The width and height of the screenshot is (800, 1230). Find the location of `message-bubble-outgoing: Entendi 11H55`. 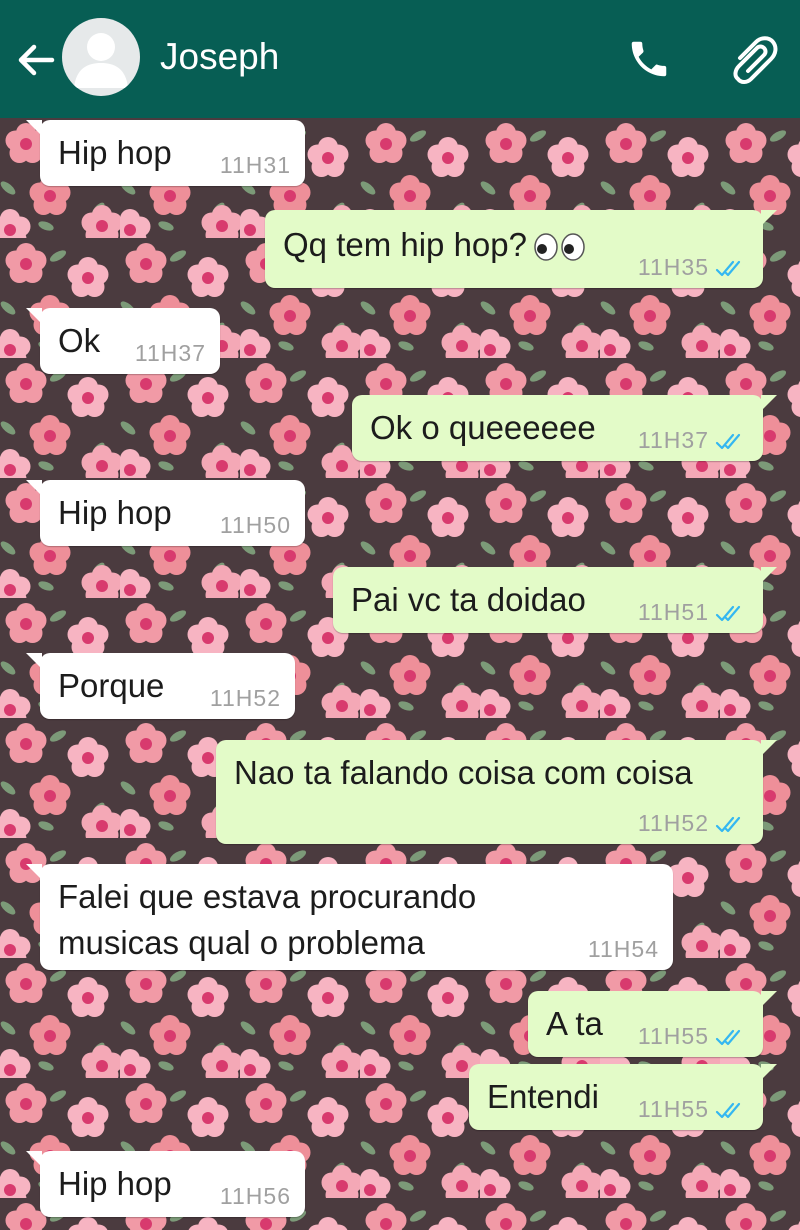

message-bubble-outgoing: Entendi 11H55 is located at coordinates (623, 1097).